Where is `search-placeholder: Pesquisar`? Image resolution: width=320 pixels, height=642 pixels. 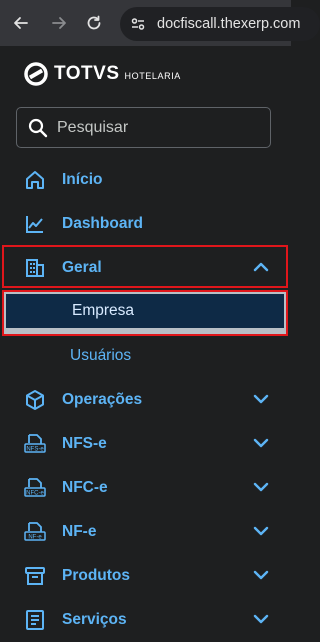 search-placeholder: Pesquisar is located at coordinates (93, 127).